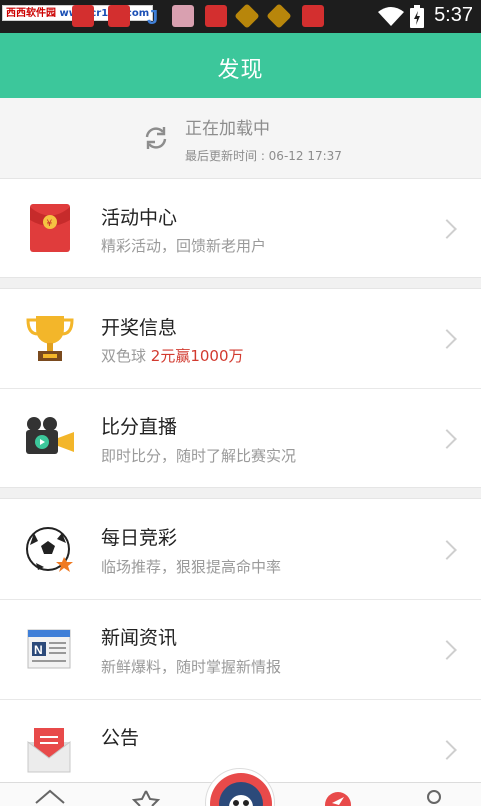  Describe the element at coordinates (240, 549) in the screenshot. I see `list-item-daily-picks: 每日竞彩 临场推荐，狠狠提高命中率` at that location.